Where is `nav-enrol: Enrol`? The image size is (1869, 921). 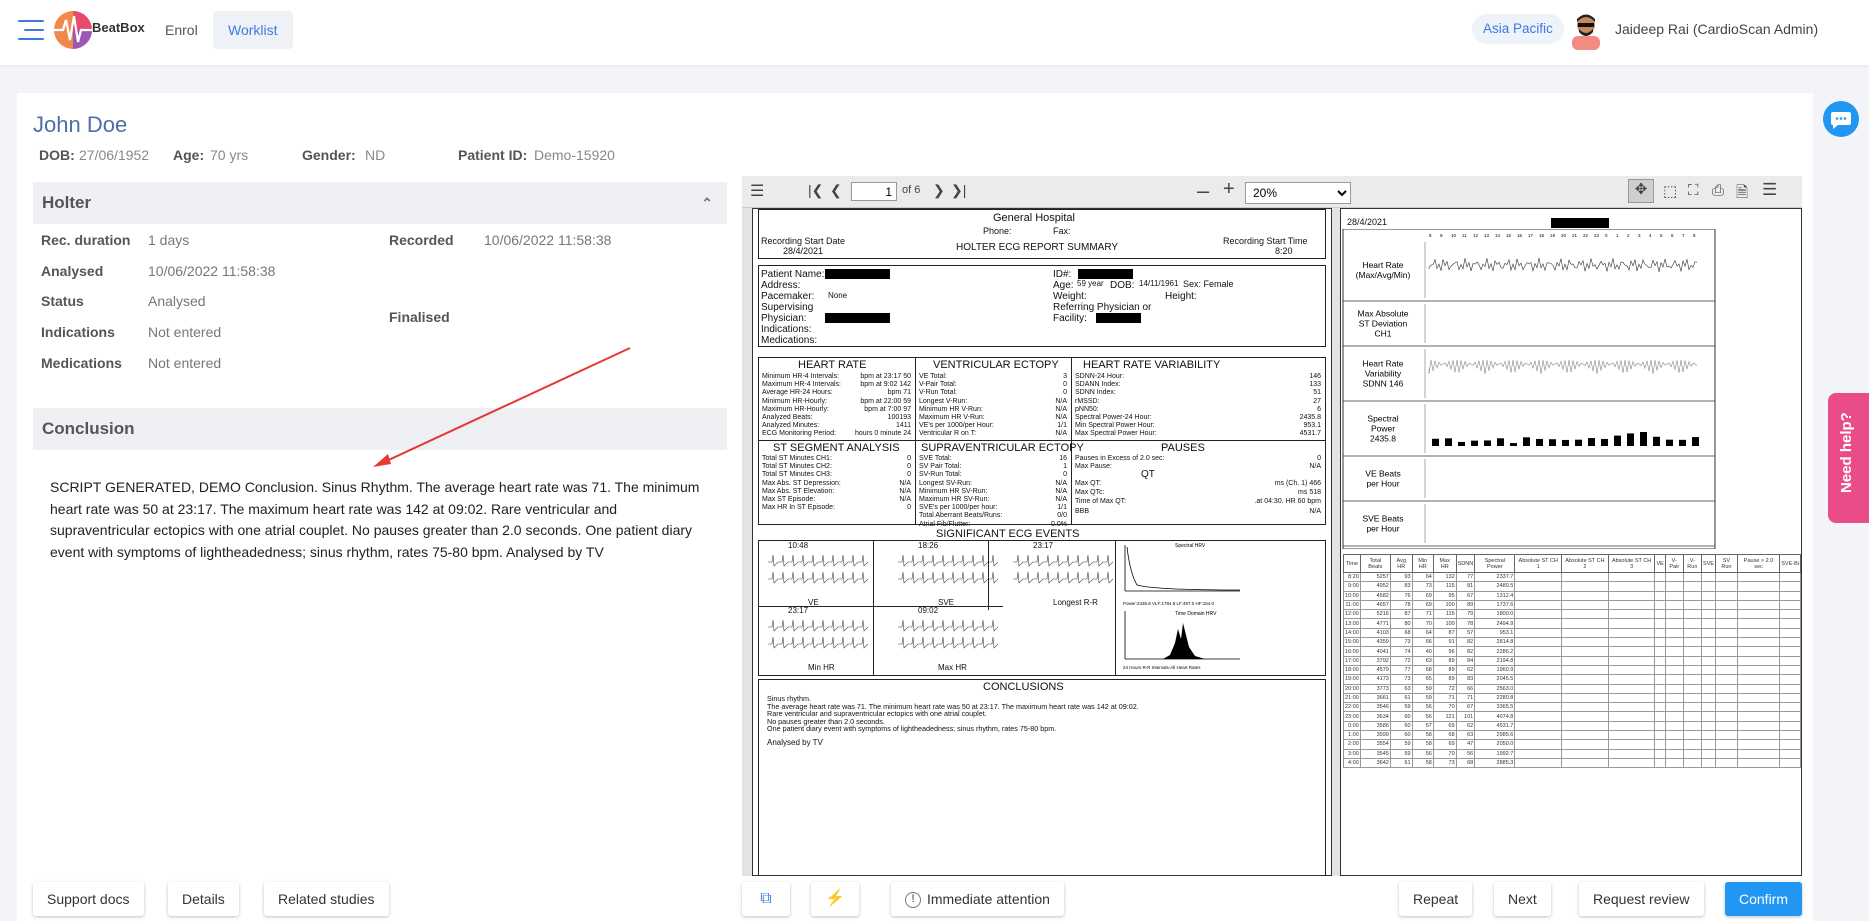
nav-enrol: Enrol is located at coordinates (181, 30).